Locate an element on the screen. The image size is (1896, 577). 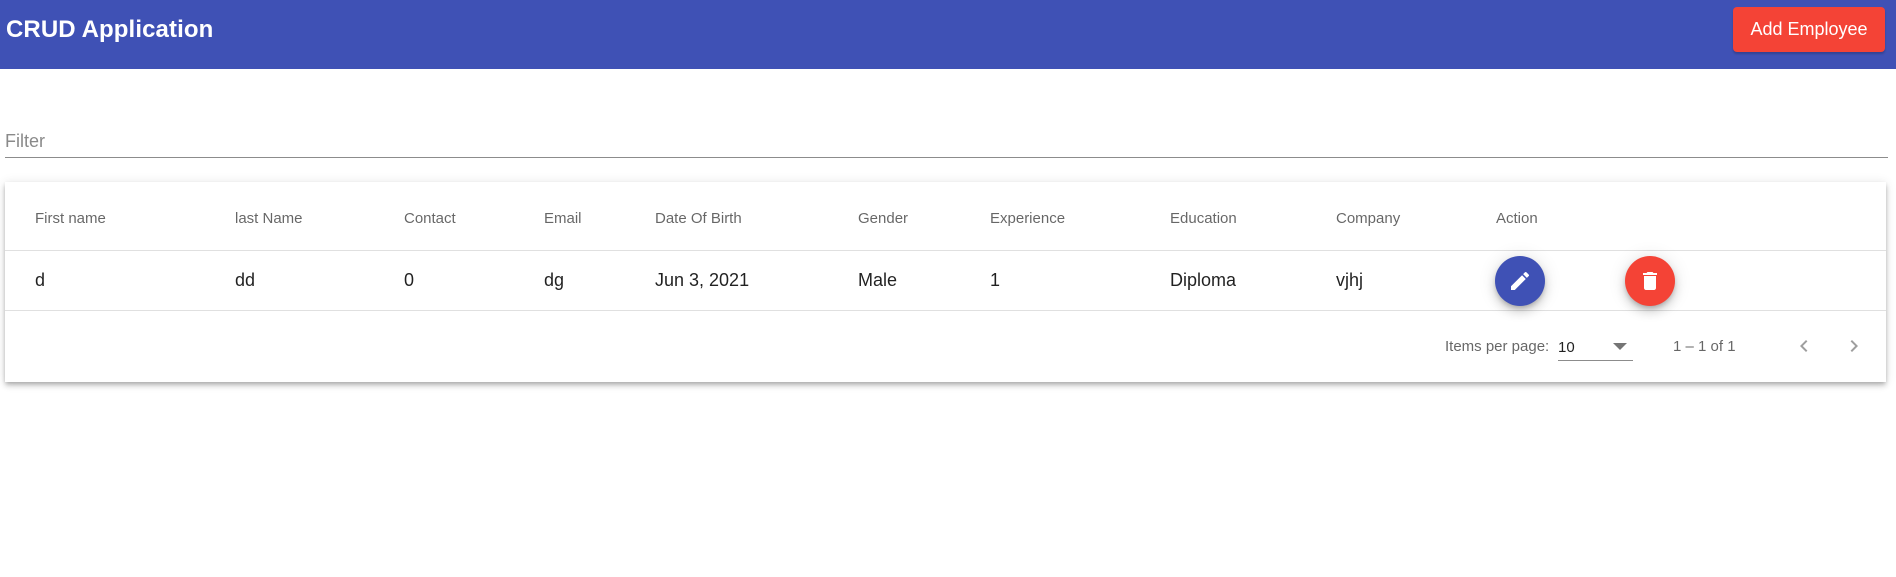
trash-icon is located at coordinates (1650, 281).